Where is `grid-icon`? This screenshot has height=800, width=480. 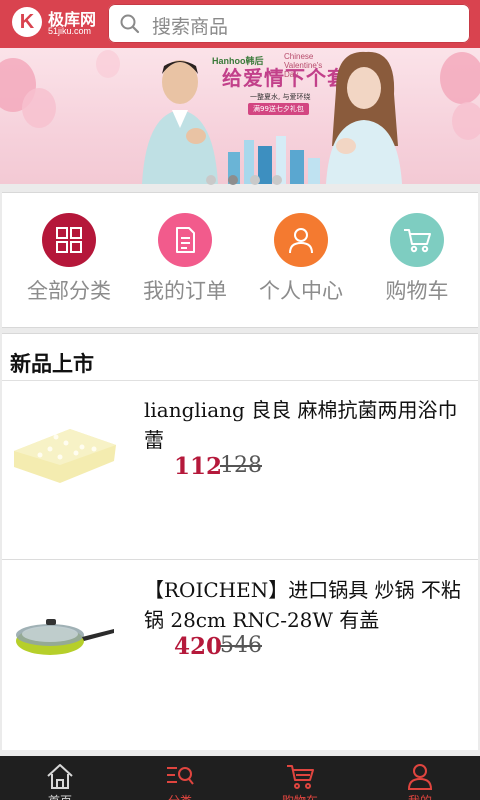 grid-icon is located at coordinates (69, 240).